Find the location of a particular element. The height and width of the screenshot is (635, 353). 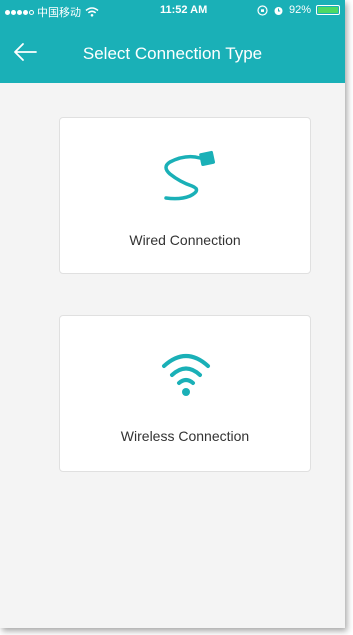

carrier-name: 中国移动 is located at coordinates (59, 13).